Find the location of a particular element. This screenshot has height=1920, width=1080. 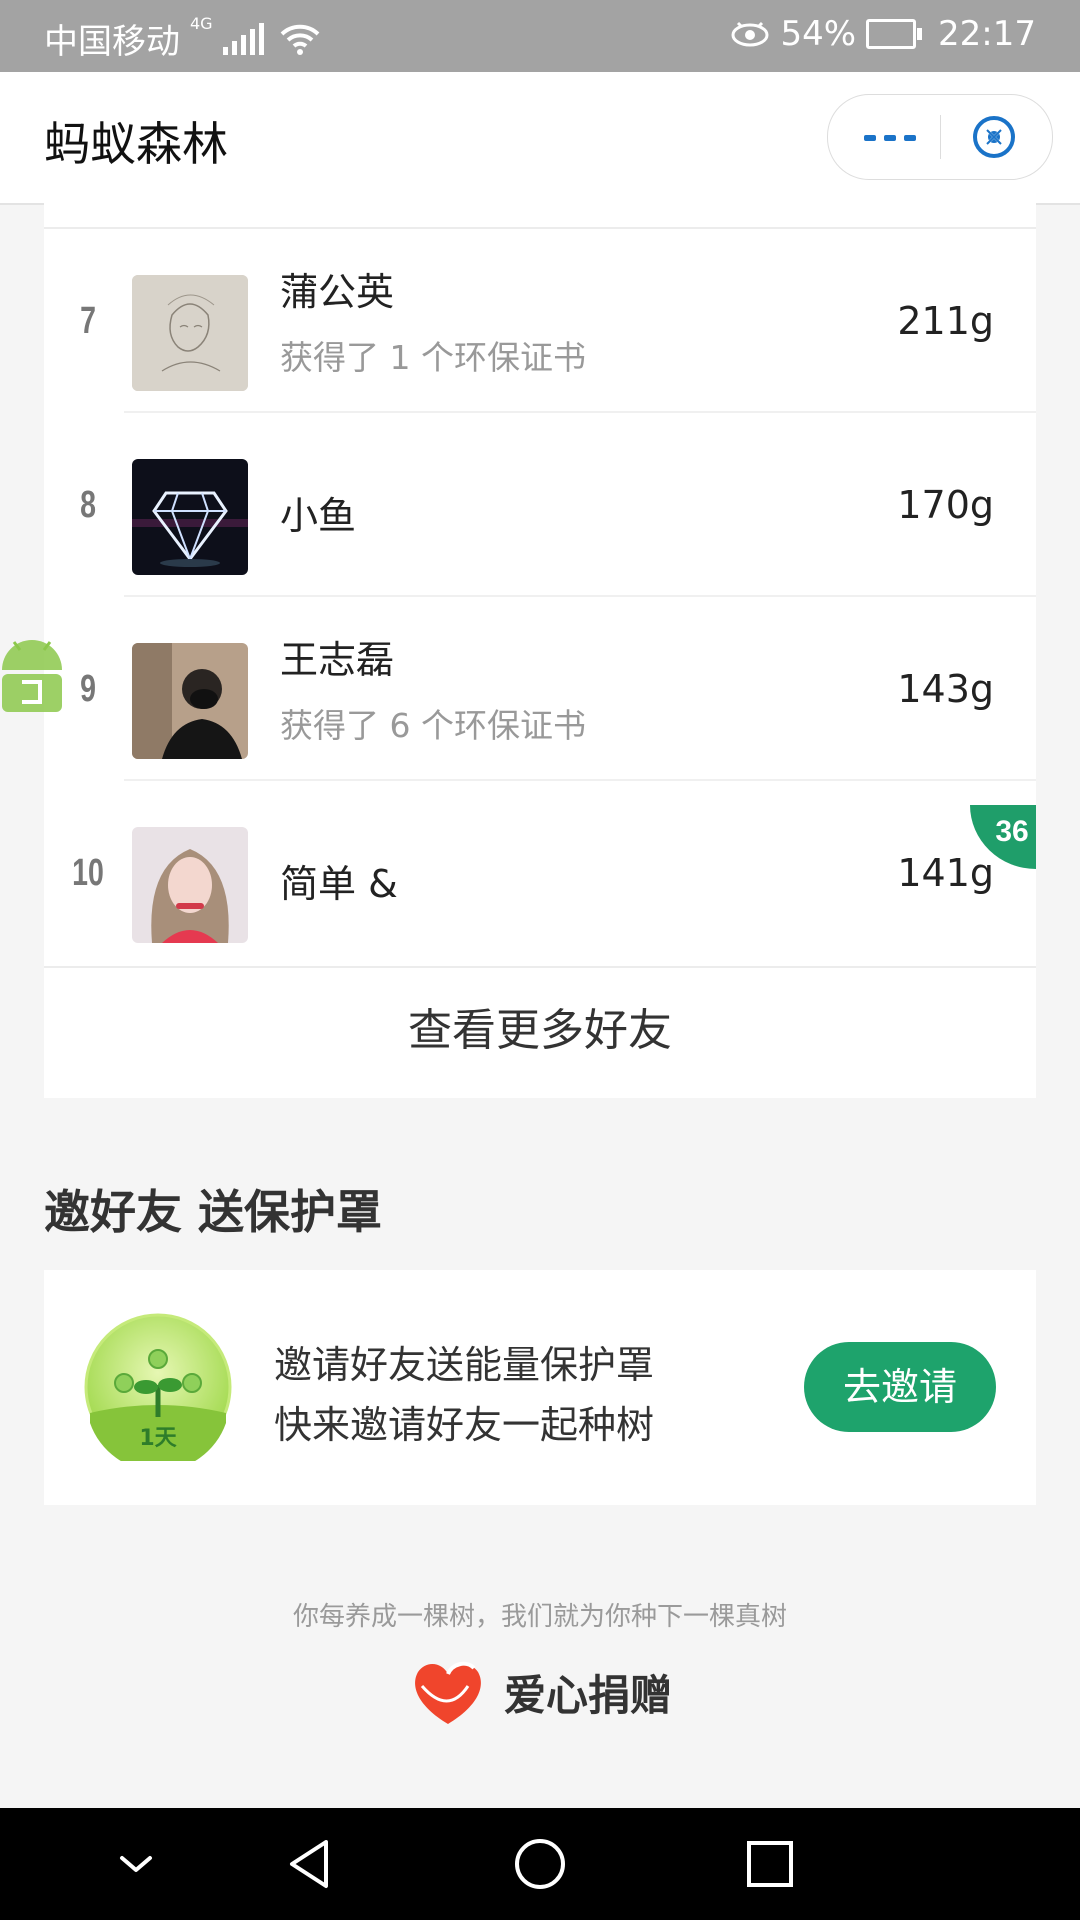

rank-number: 8 is located at coordinates (88, 505).